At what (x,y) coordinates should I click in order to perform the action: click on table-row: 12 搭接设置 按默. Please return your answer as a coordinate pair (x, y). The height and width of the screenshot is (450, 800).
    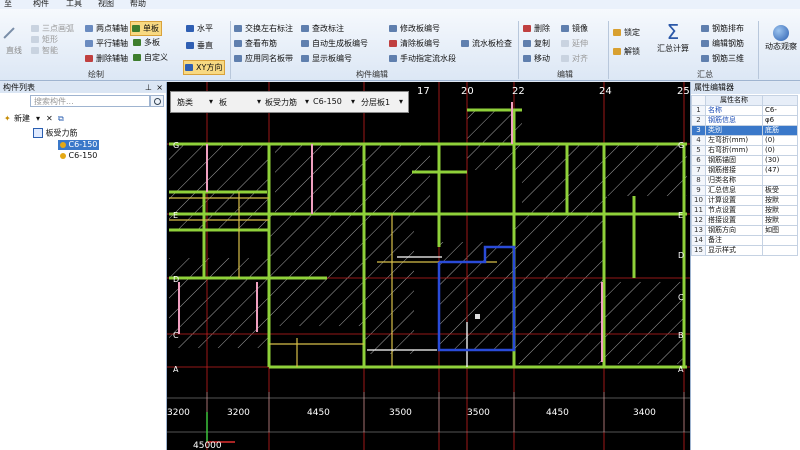
    Looking at the image, I should click on (744, 220).